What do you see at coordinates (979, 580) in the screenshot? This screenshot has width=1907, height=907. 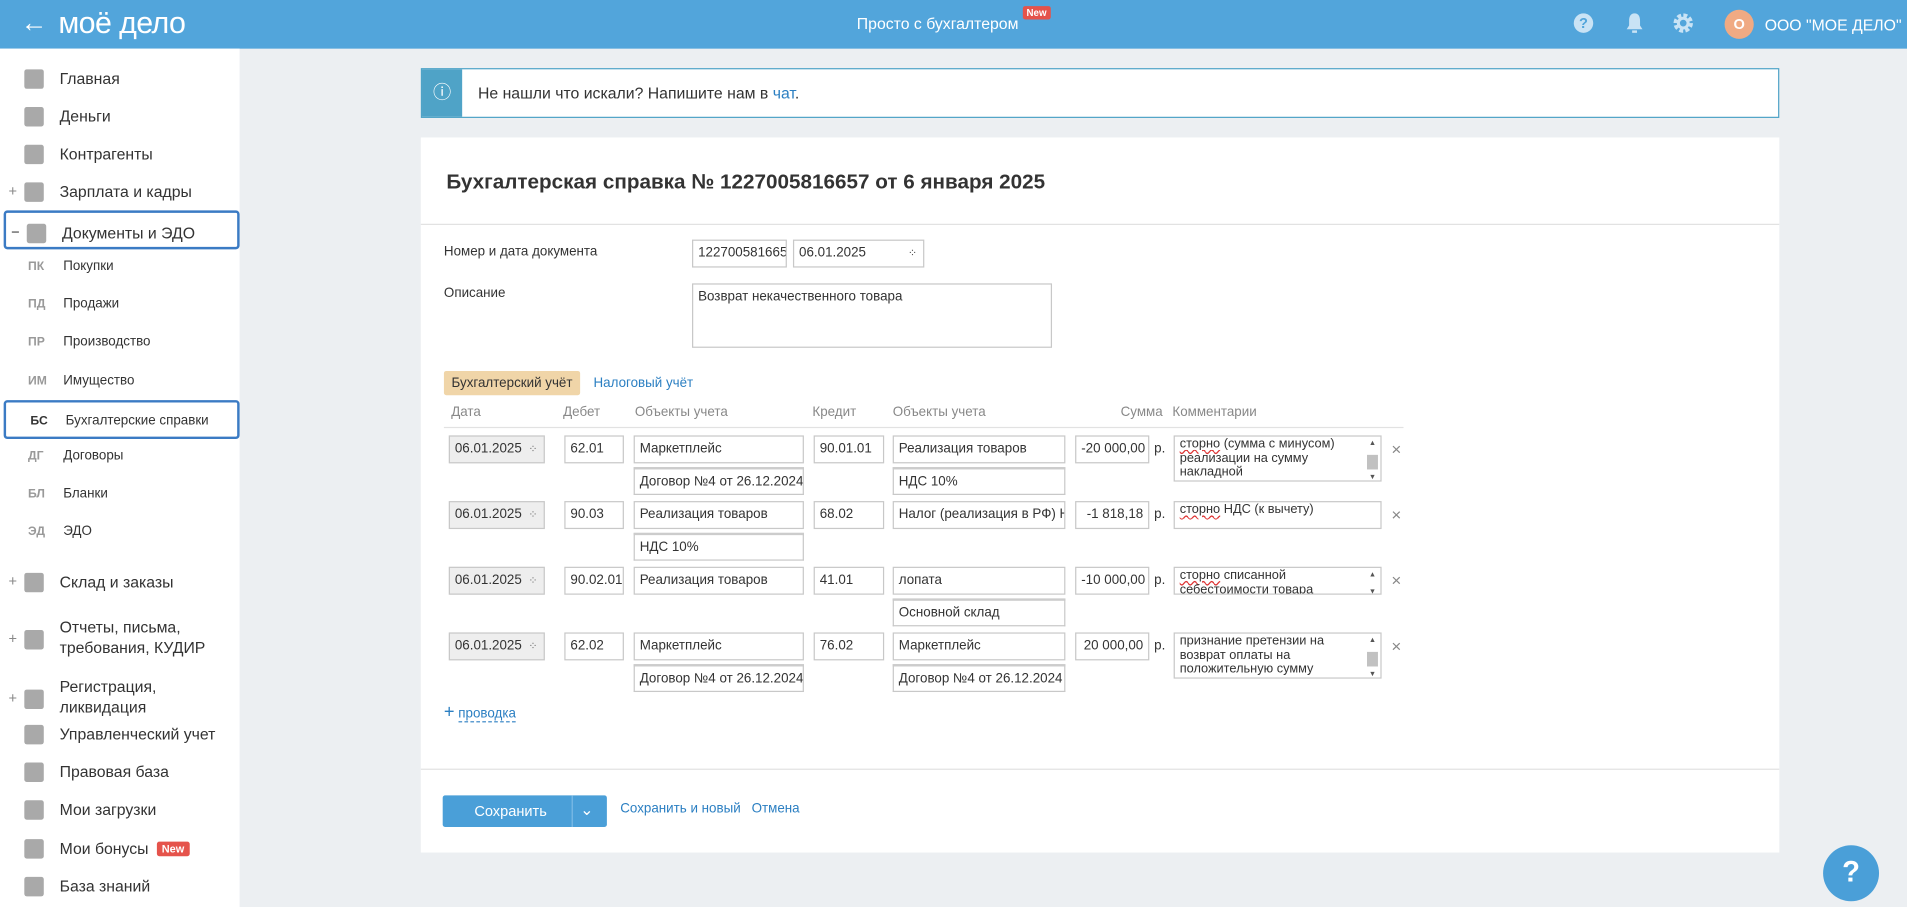 I see `credit-object-input: лопата` at bounding box center [979, 580].